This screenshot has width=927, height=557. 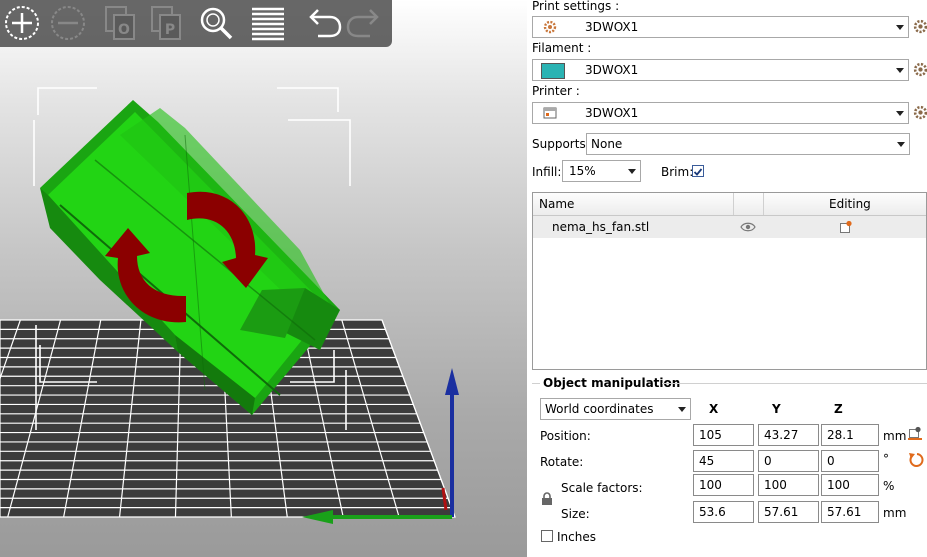 I want to click on infill-combo: 15%, so click(x=601, y=171).